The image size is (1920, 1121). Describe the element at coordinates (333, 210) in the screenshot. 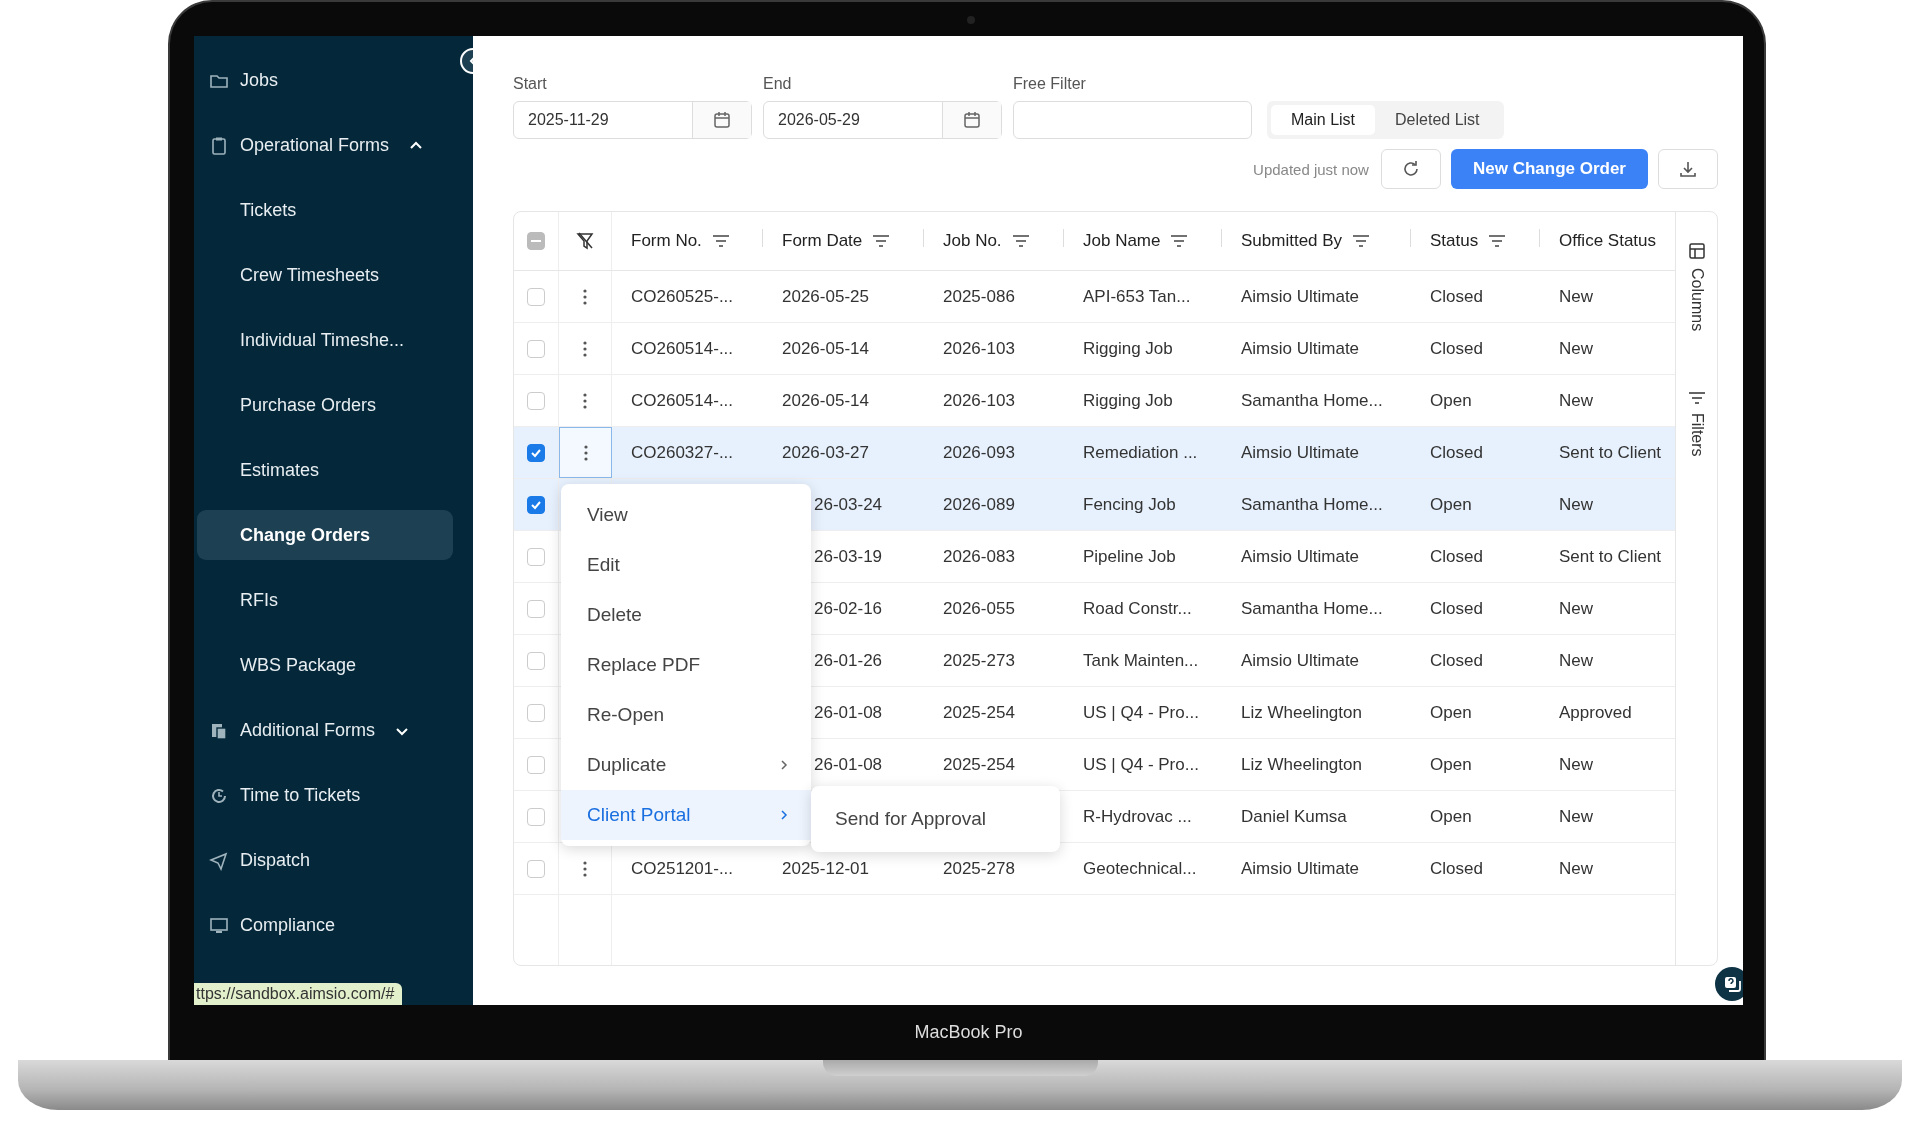

I see `sidebar-item: Tickets` at that location.